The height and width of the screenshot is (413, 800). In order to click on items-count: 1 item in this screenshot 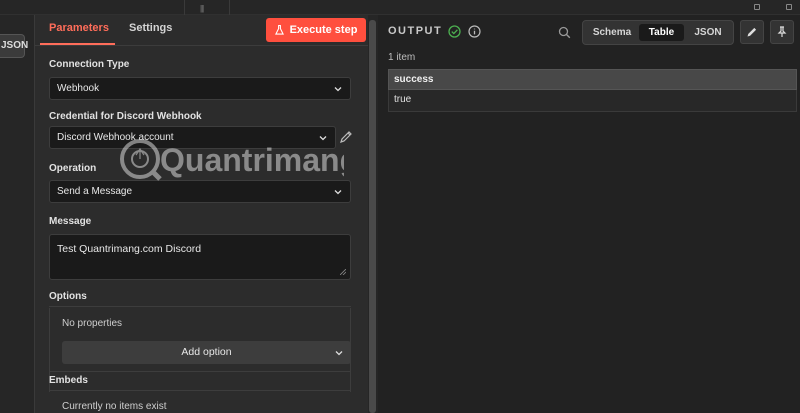, I will do `click(402, 57)`.